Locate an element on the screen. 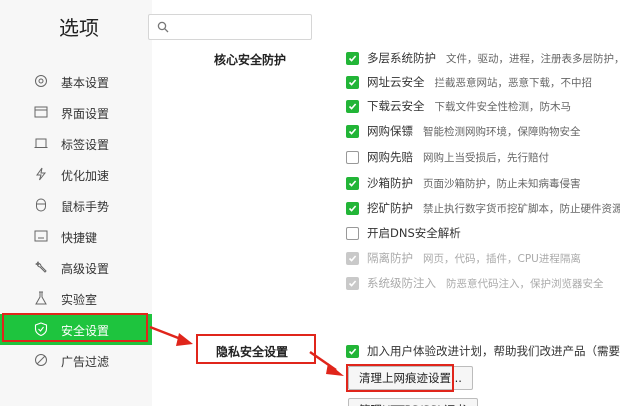 The image size is (620, 406). sidebar-item-optimize: 优化加速 is located at coordinates (76, 174).